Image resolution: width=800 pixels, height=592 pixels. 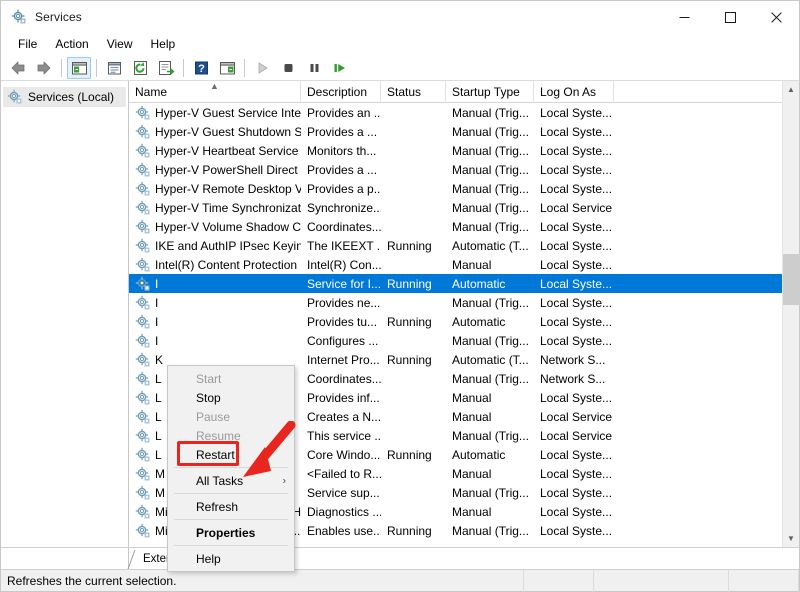 What do you see at coordinates (79, 67) in the screenshot?
I see `show-hide-console-tree-icon` at bounding box center [79, 67].